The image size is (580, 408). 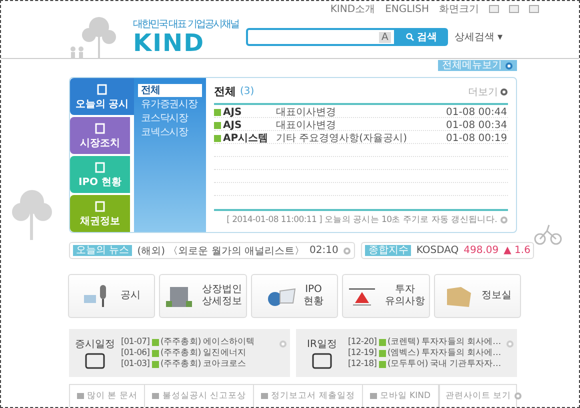 What do you see at coordinates (361, 138) in the screenshot?
I see `disclosure-title: 기타 주요경영사항(자율공시)` at bounding box center [361, 138].